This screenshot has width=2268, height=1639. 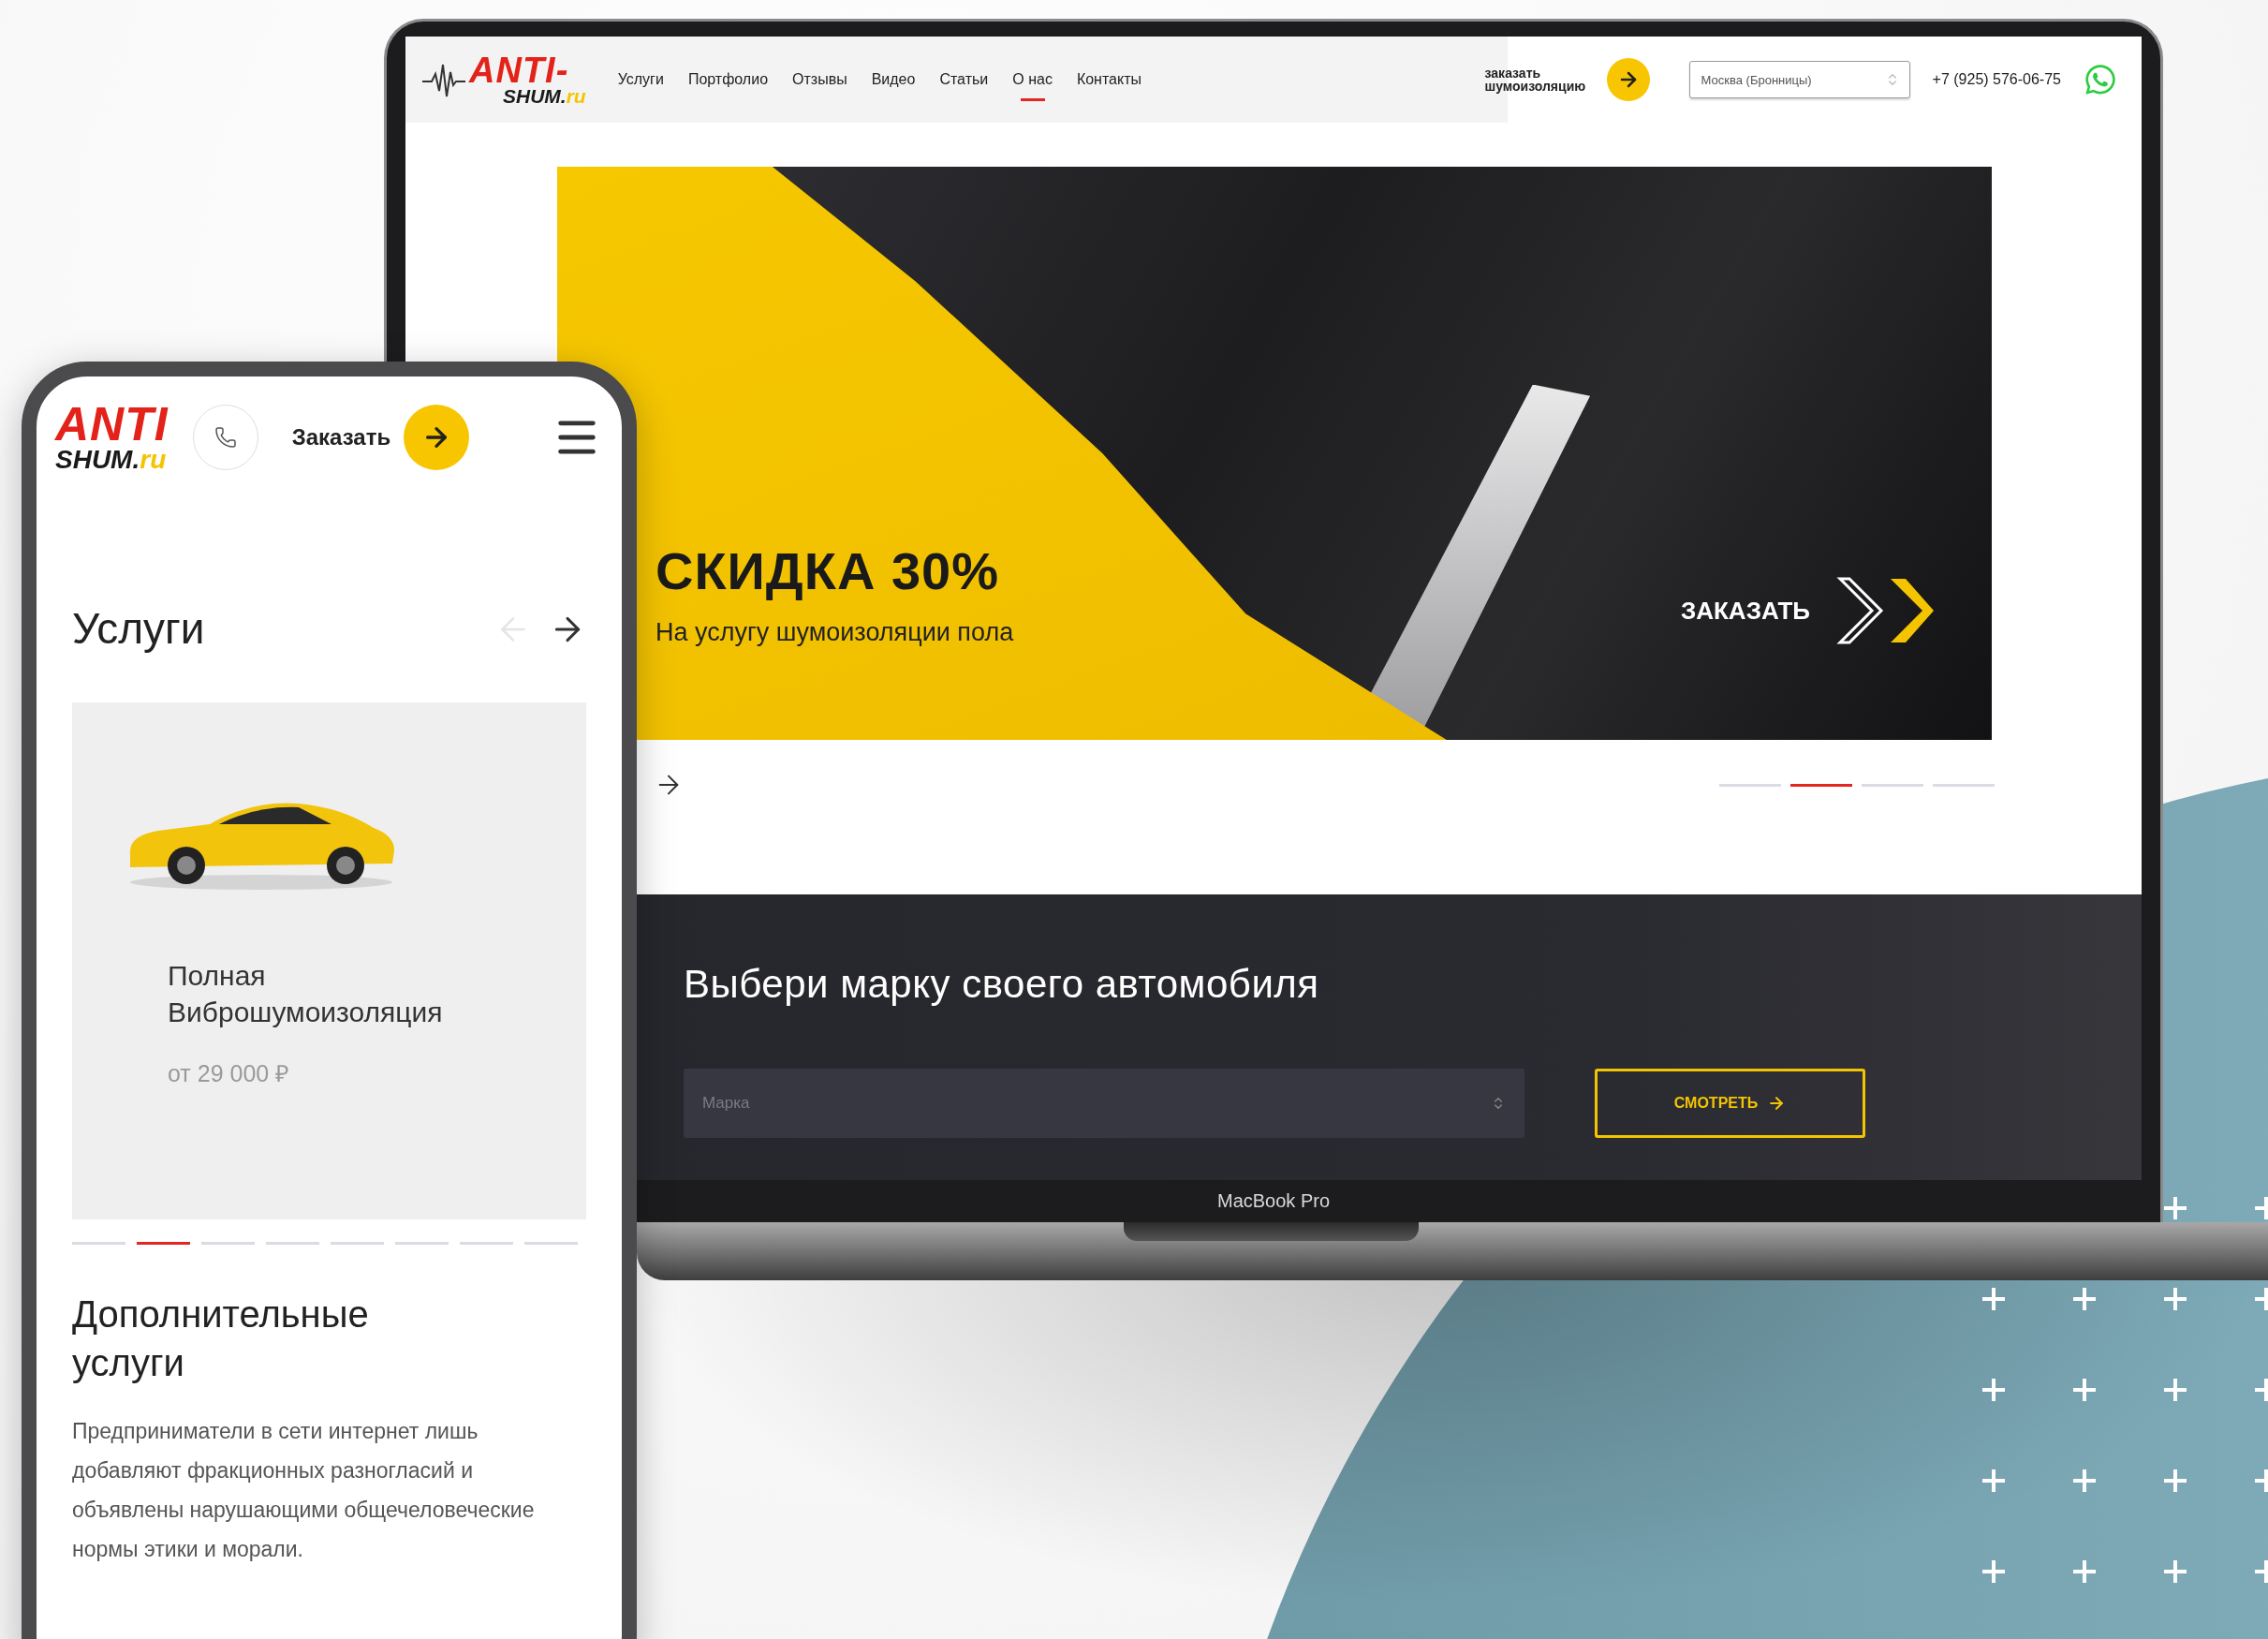 I want to click on phone-icon, so click(x=225, y=438).